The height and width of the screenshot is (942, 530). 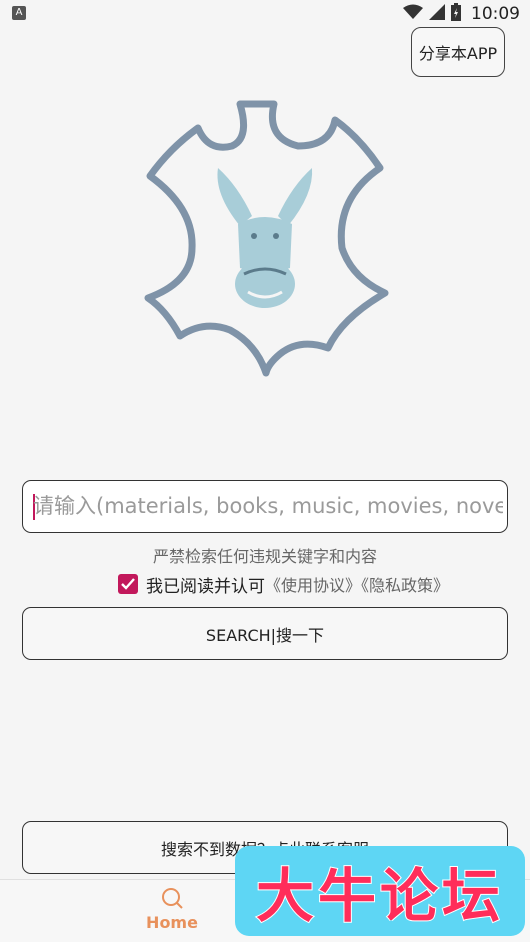 What do you see at coordinates (19, 13) in the screenshot?
I see `notification-a-icon: A` at bounding box center [19, 13].